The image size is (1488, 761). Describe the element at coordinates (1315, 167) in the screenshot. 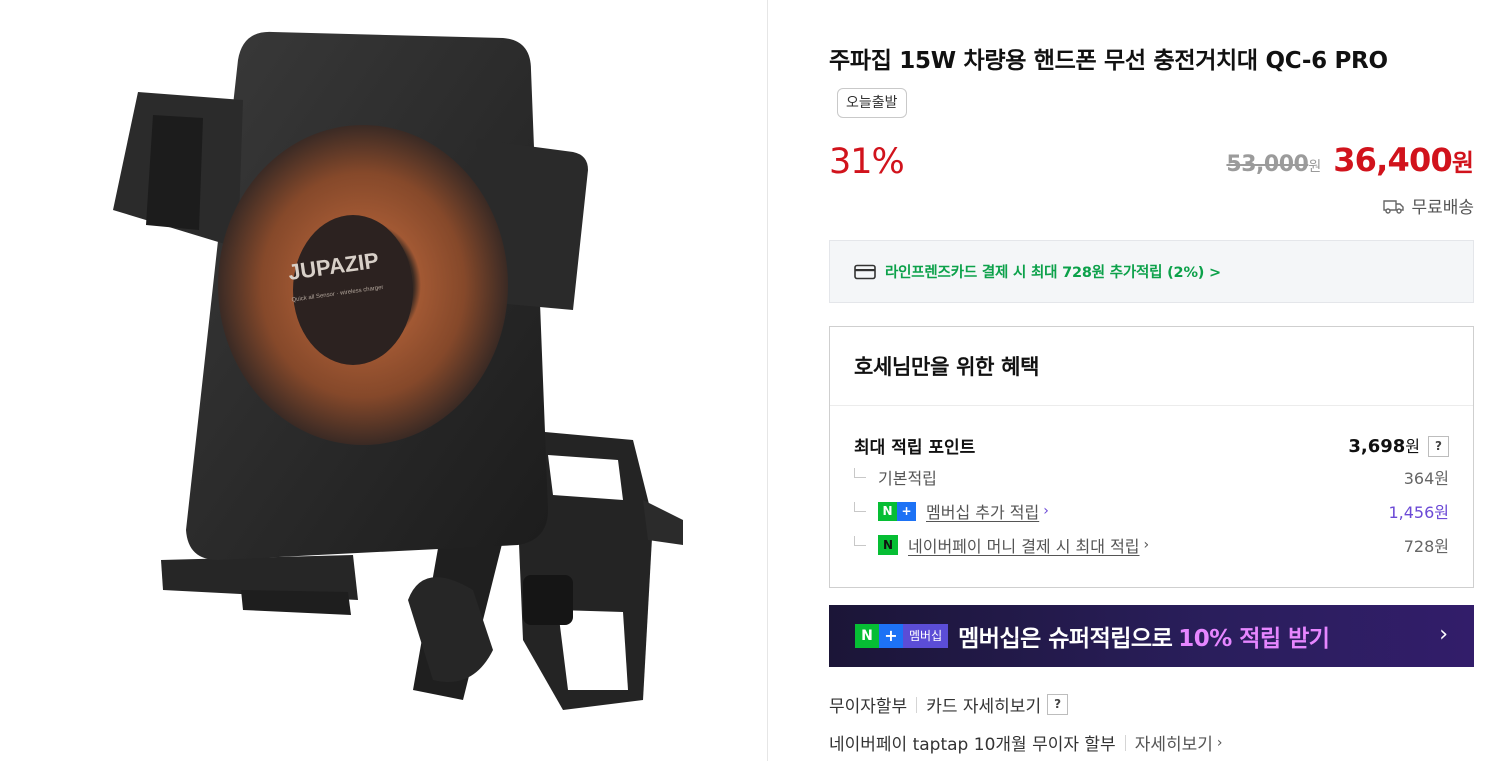

I see `original-price-unit: 원` at that location.